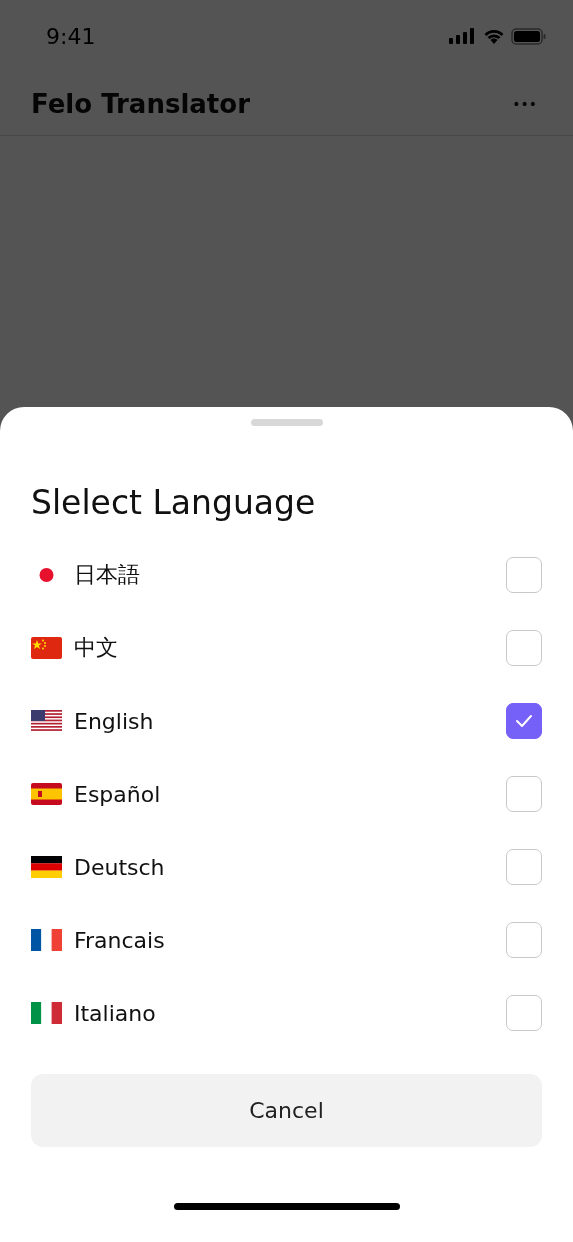 The height and width of the screenshot is (1242, 573). Describe the element at coordinates (286, 1110) in the screenshot. I see `cancel-button: Cancel` at that location.